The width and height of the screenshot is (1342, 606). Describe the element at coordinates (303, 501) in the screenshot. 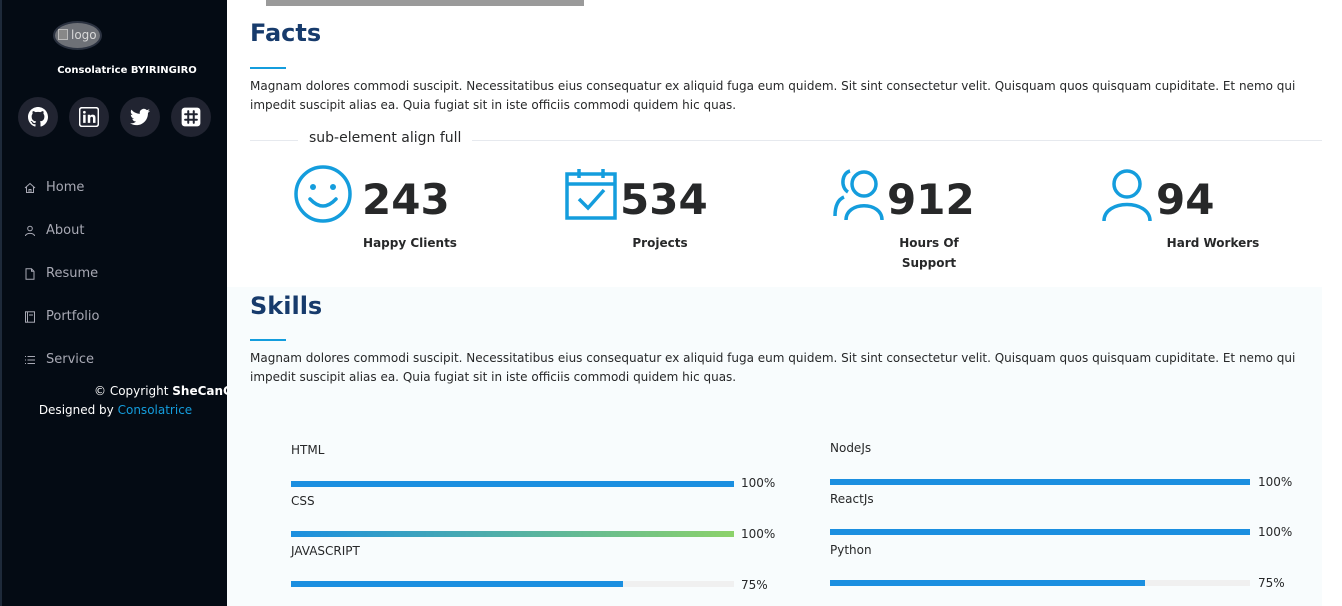

I see `skill-name: CSS` at that location.